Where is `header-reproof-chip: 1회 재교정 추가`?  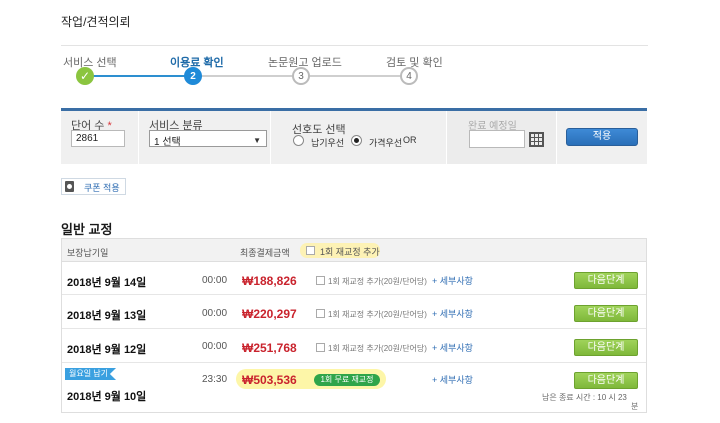 header-reproof-chip: 1회 재교정 추가 is located at coordinates (340, 250).